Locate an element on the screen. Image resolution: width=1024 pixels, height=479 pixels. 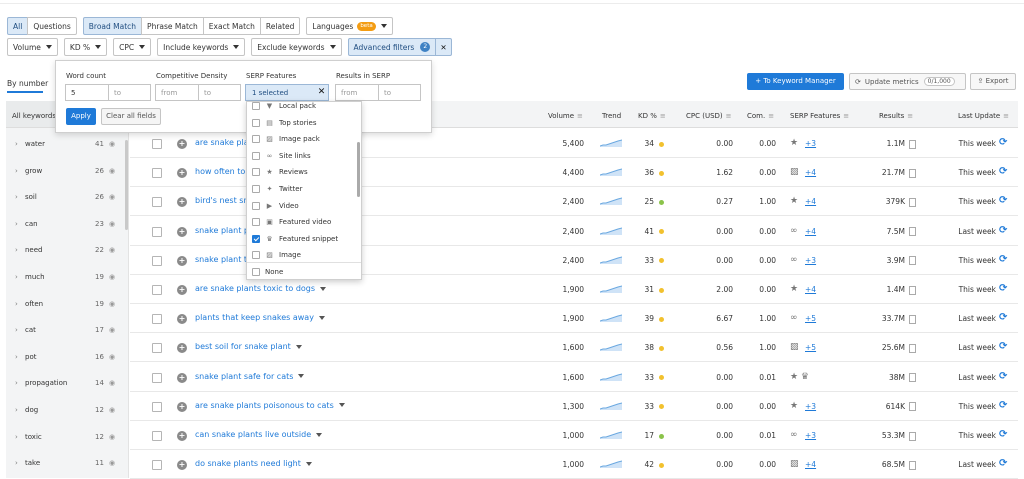
group-item: › grow 26 ◉ is located at coordinates (63, 172).